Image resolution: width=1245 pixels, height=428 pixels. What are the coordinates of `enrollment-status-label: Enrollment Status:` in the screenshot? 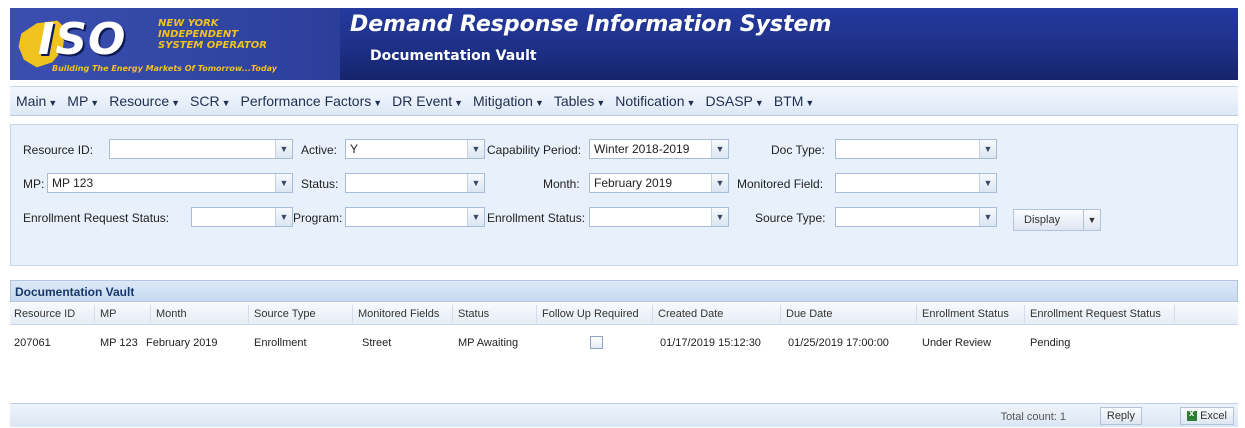 It's located at (536, 218).